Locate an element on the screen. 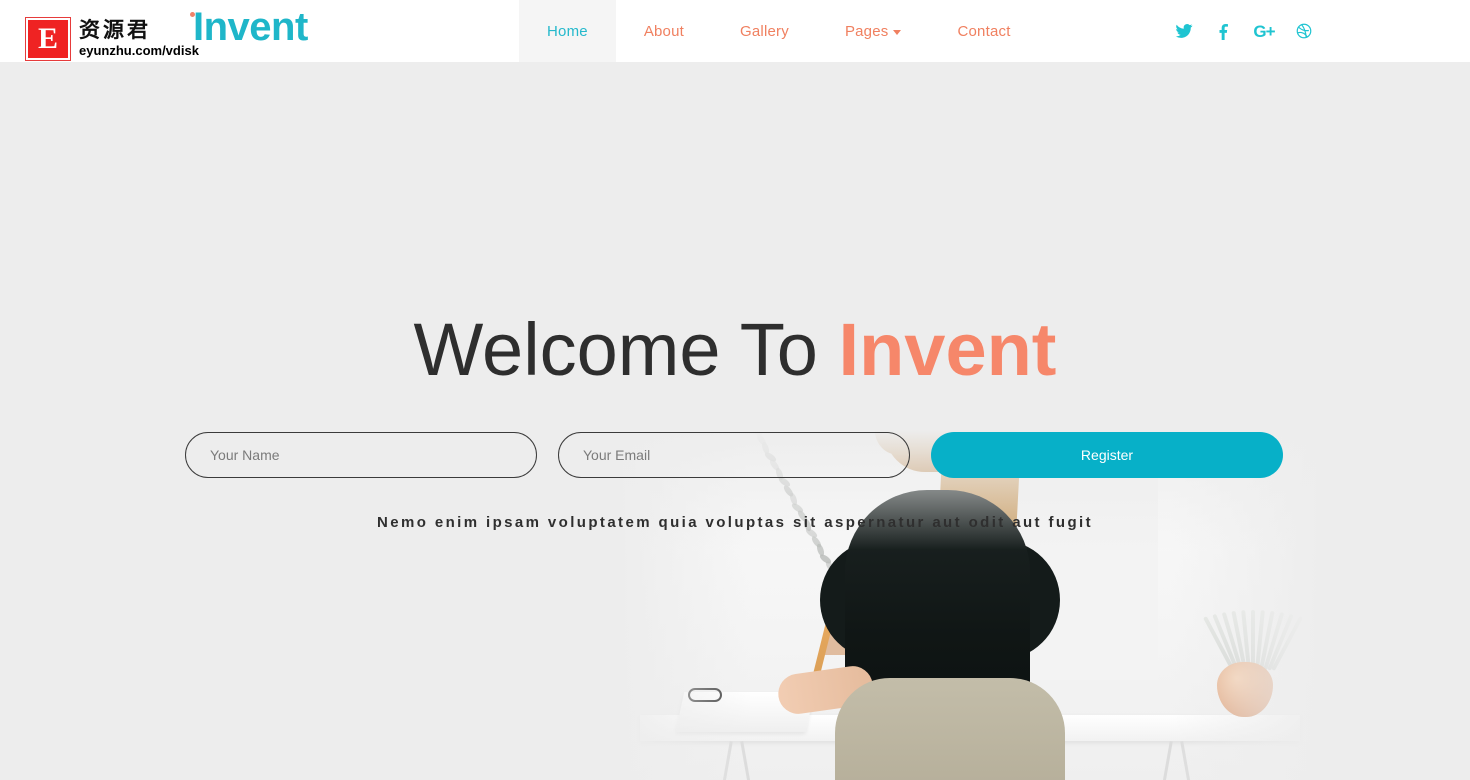  watermark-text: 资源君 eyunzhu.com/vdisk is located at coordinates (139, 38).